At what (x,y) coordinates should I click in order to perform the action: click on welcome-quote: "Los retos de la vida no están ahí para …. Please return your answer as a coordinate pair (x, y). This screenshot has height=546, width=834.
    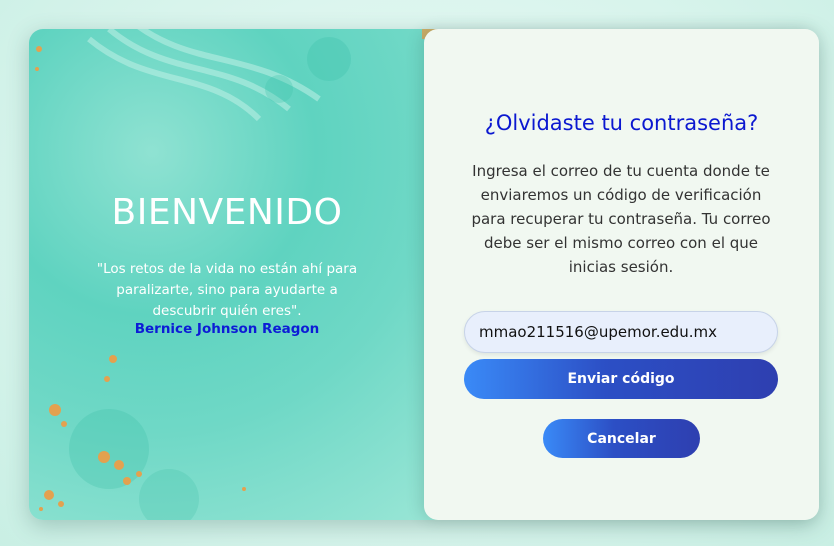
    Looking at the image, I should click on (227, 290).